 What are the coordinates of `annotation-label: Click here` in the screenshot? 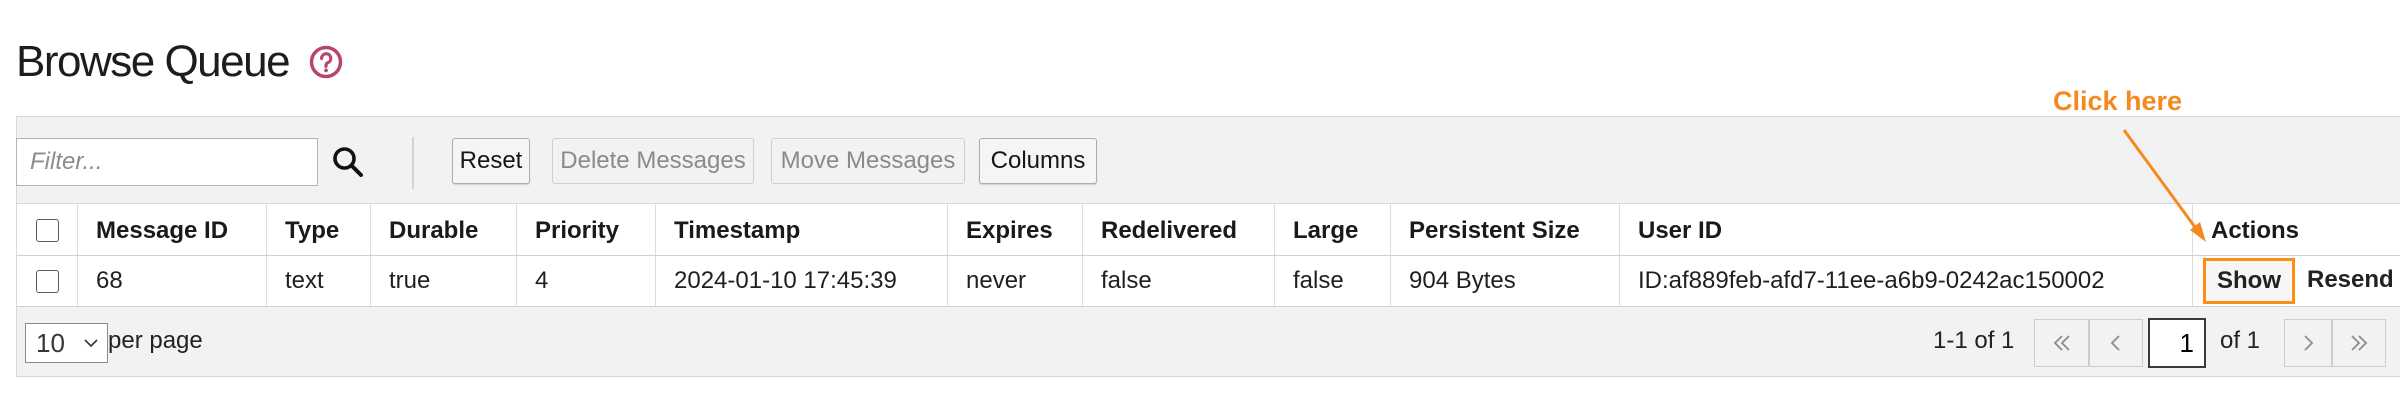 It's located at (2118, 101).